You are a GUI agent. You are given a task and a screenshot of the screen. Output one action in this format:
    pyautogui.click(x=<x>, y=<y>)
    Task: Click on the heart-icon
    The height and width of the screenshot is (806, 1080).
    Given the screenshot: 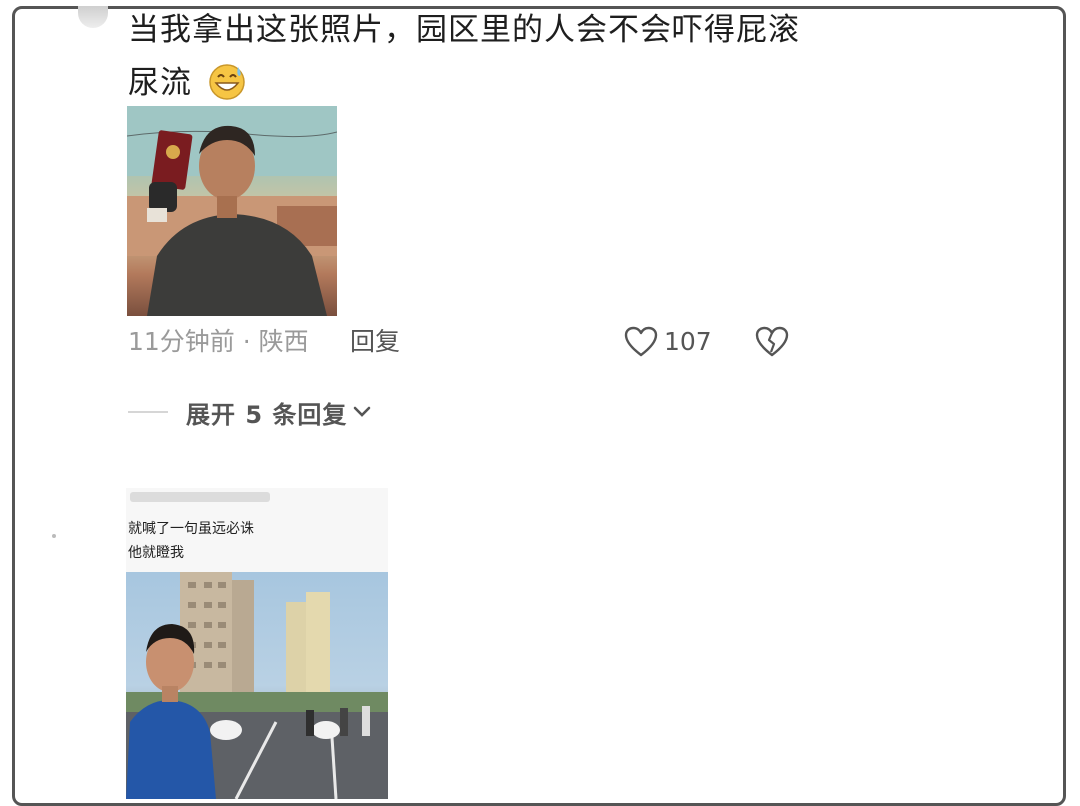 What is the action you would take?
    pyautogui.click(x=641, y=341)
    